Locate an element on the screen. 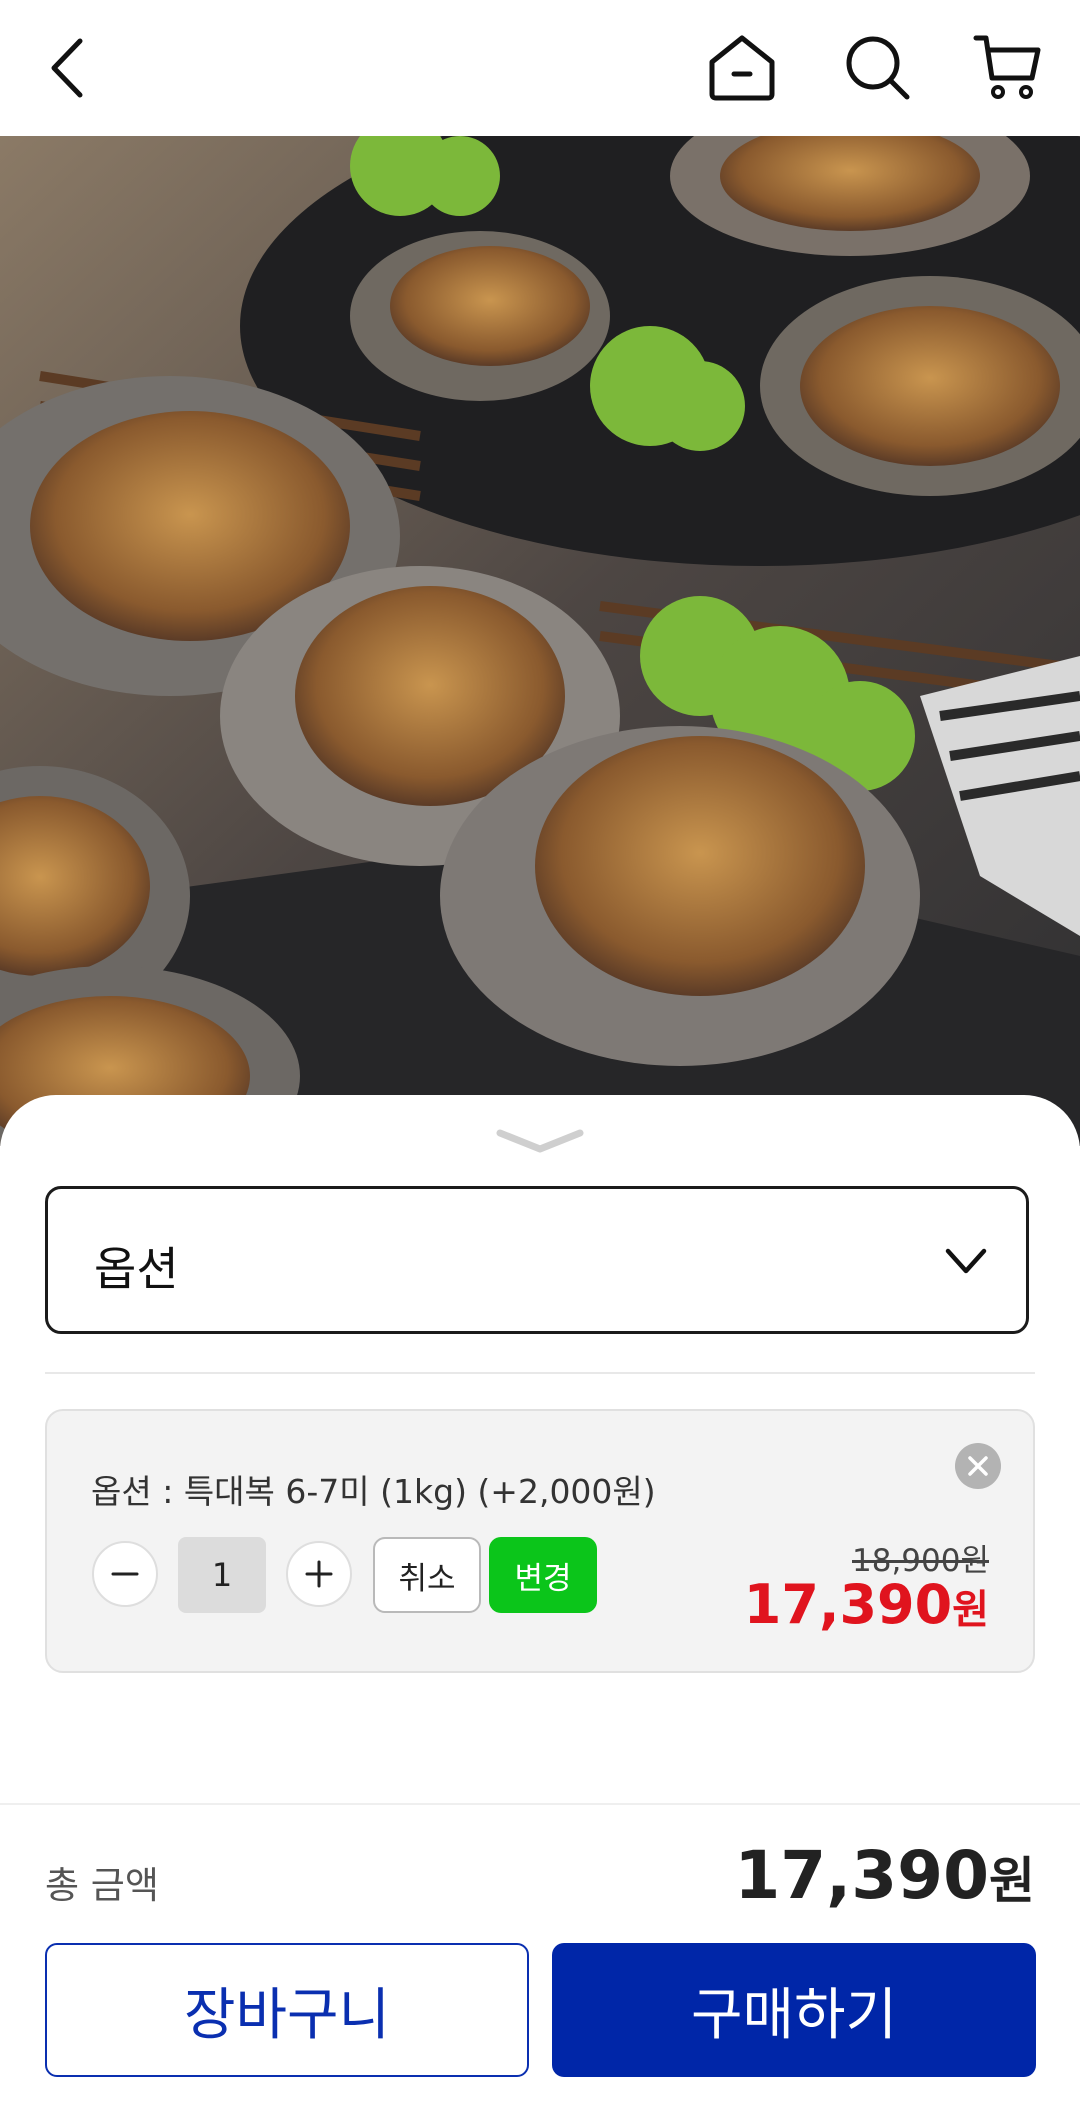 The image size is (1080, 2102). search-button is located at coordinates (878, 68).